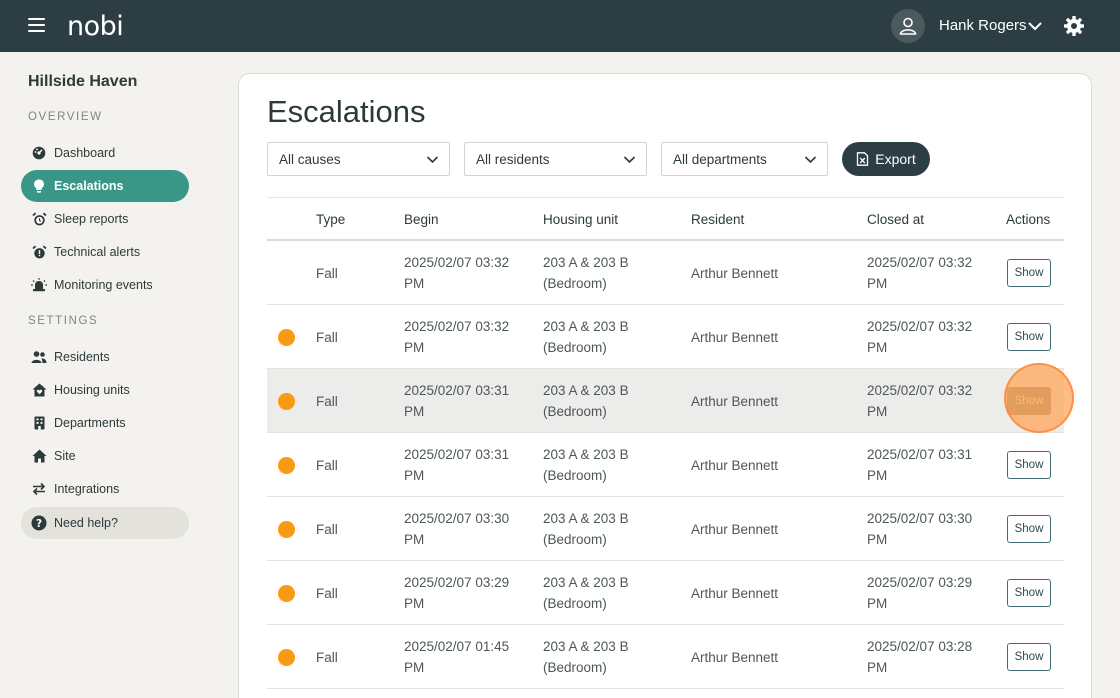 The width and height of the screenshot is (1120, 698). Describe the element at coordinates (920, 646) in the screenshot. I see `closed-date: 2025/02/07 03:28` at that location.